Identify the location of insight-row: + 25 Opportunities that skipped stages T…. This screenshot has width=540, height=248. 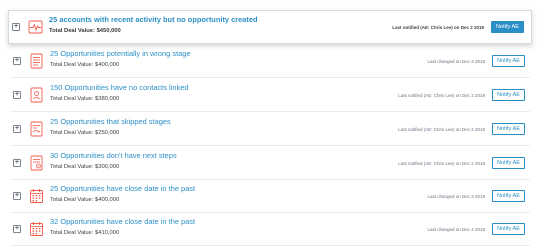
(270, 129).